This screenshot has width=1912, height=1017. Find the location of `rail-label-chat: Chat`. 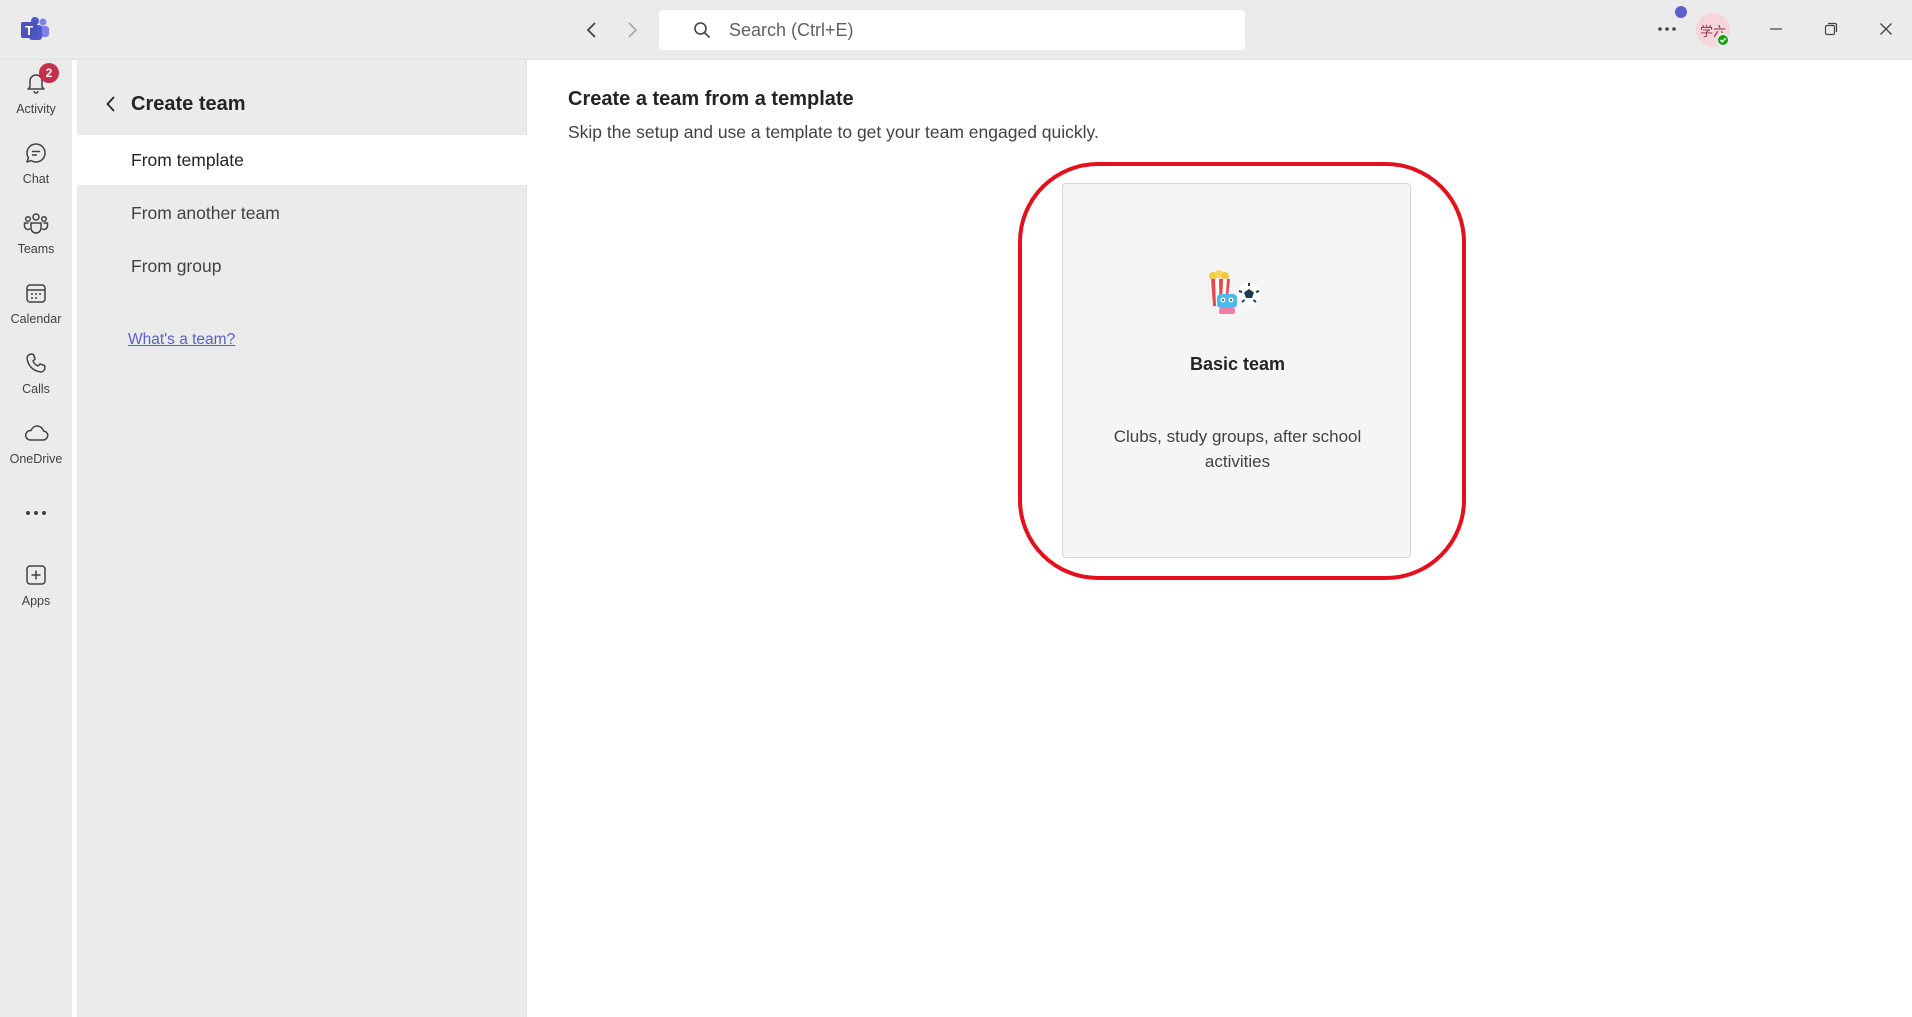

rail-label-chat: Chat is located at coordinates (36, 179).